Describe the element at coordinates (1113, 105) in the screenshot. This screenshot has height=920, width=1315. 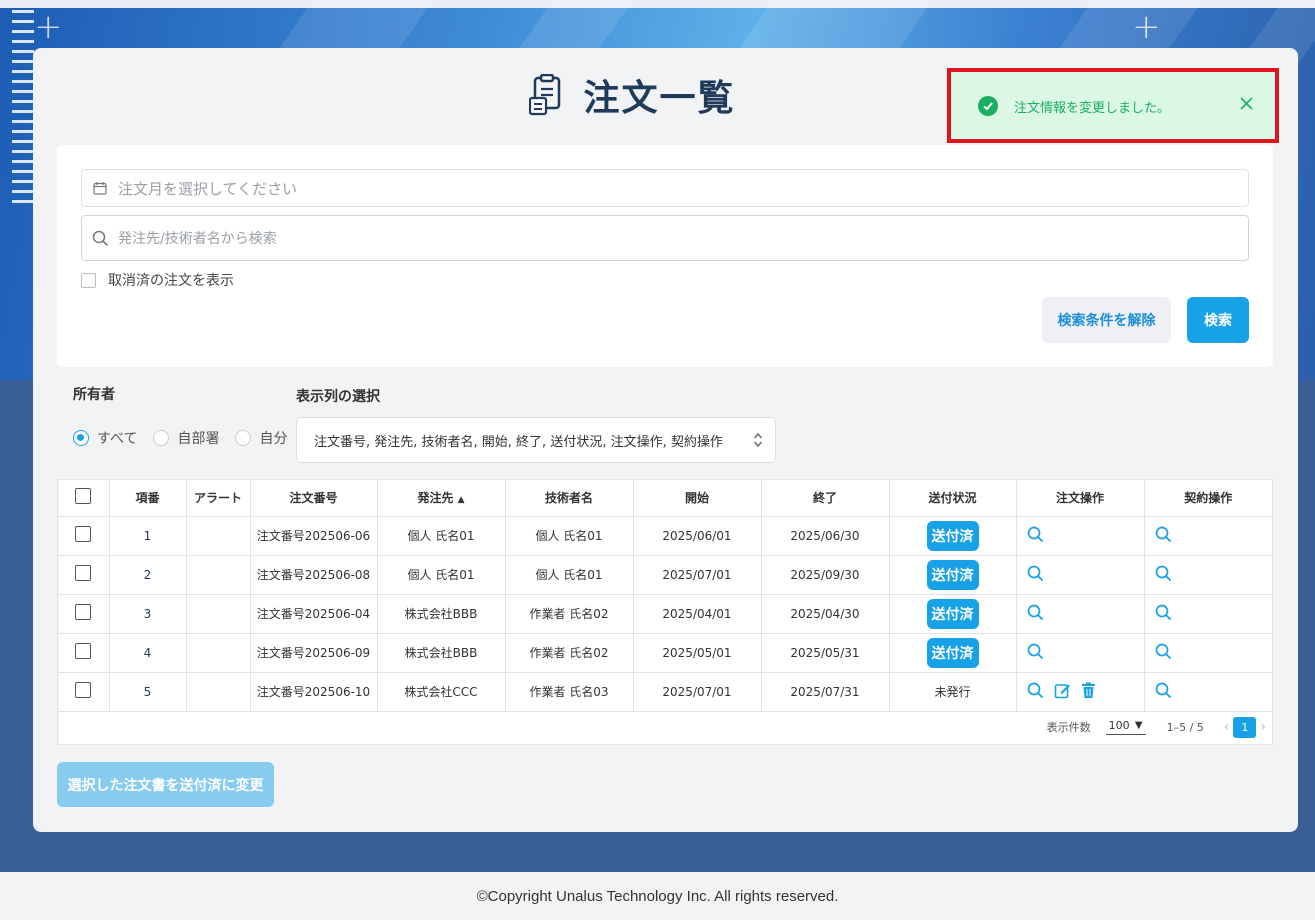
I see `success-toast: 注文情報を変更しました。` at that location.